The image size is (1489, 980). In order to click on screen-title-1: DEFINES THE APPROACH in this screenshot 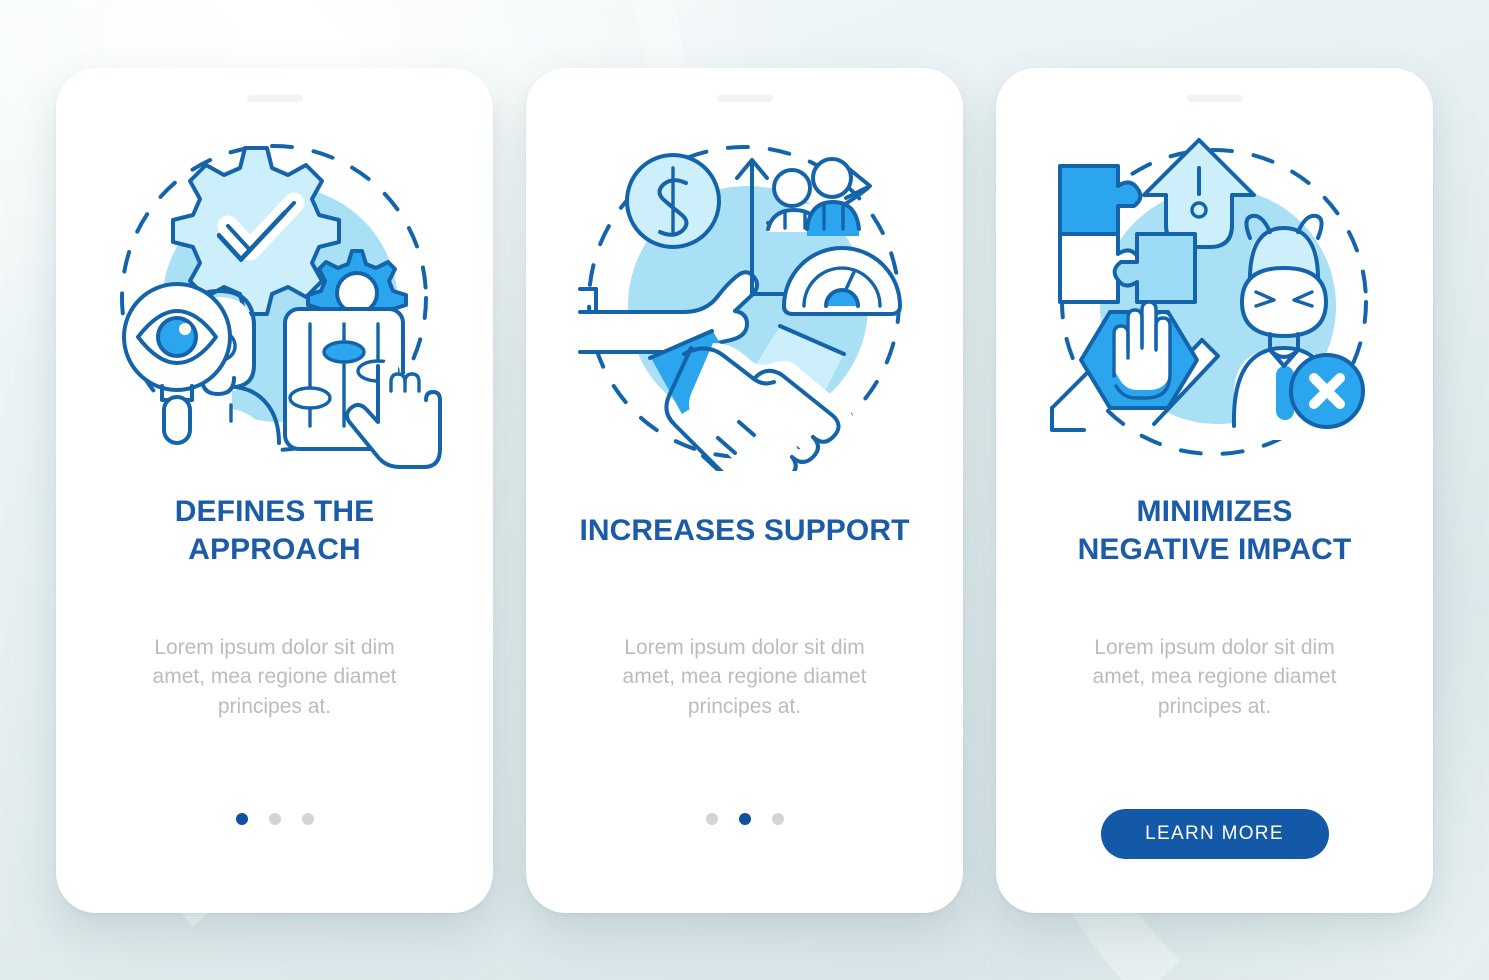, I will do `click(274, 533)`.